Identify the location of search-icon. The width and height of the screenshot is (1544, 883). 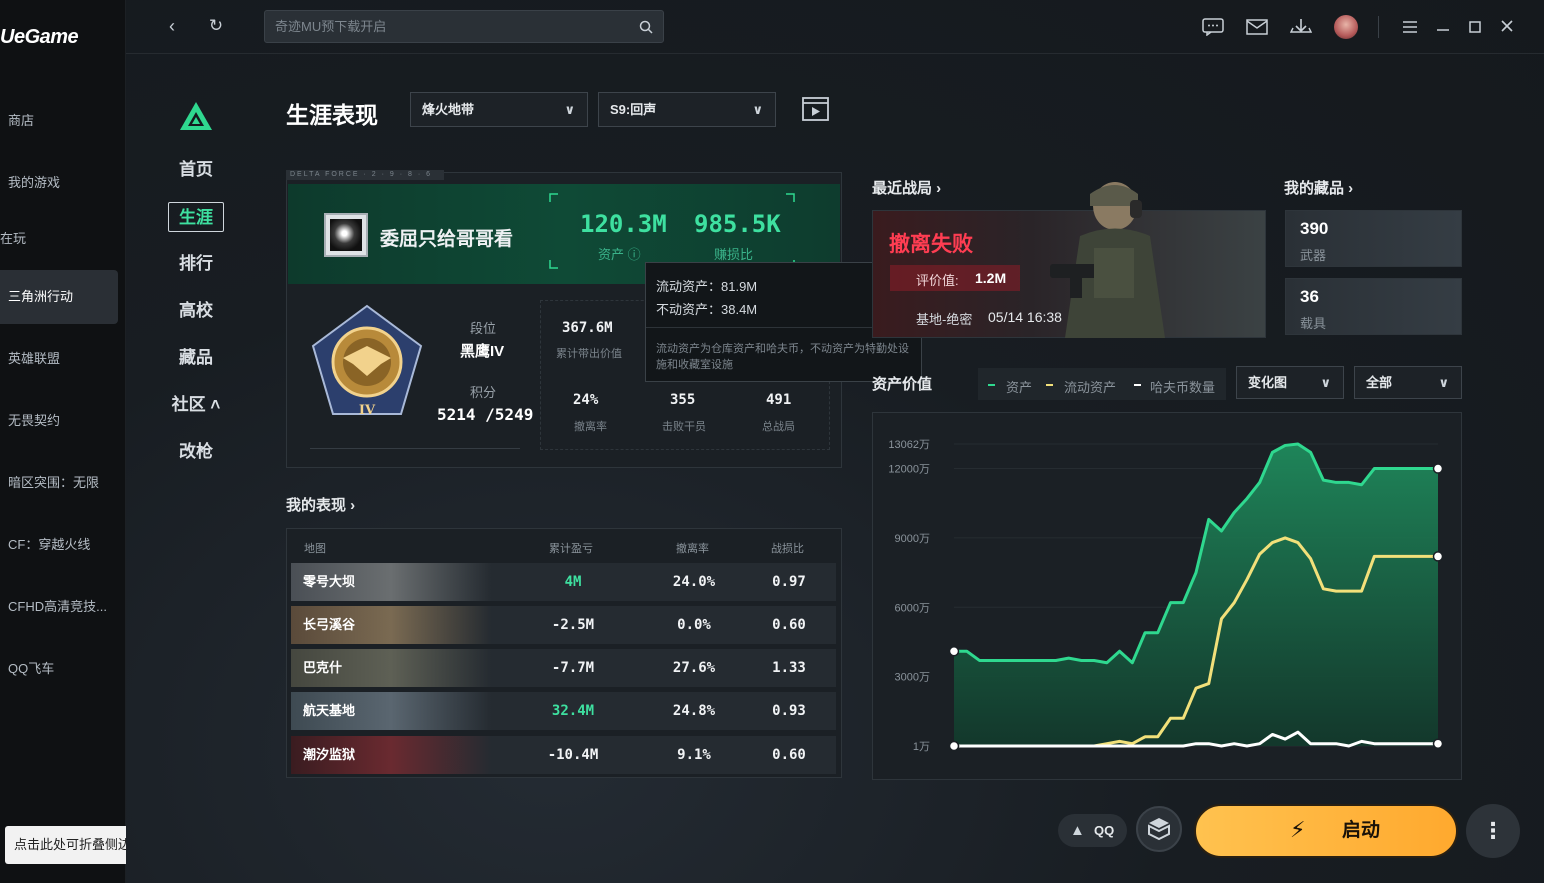
(646, 27).